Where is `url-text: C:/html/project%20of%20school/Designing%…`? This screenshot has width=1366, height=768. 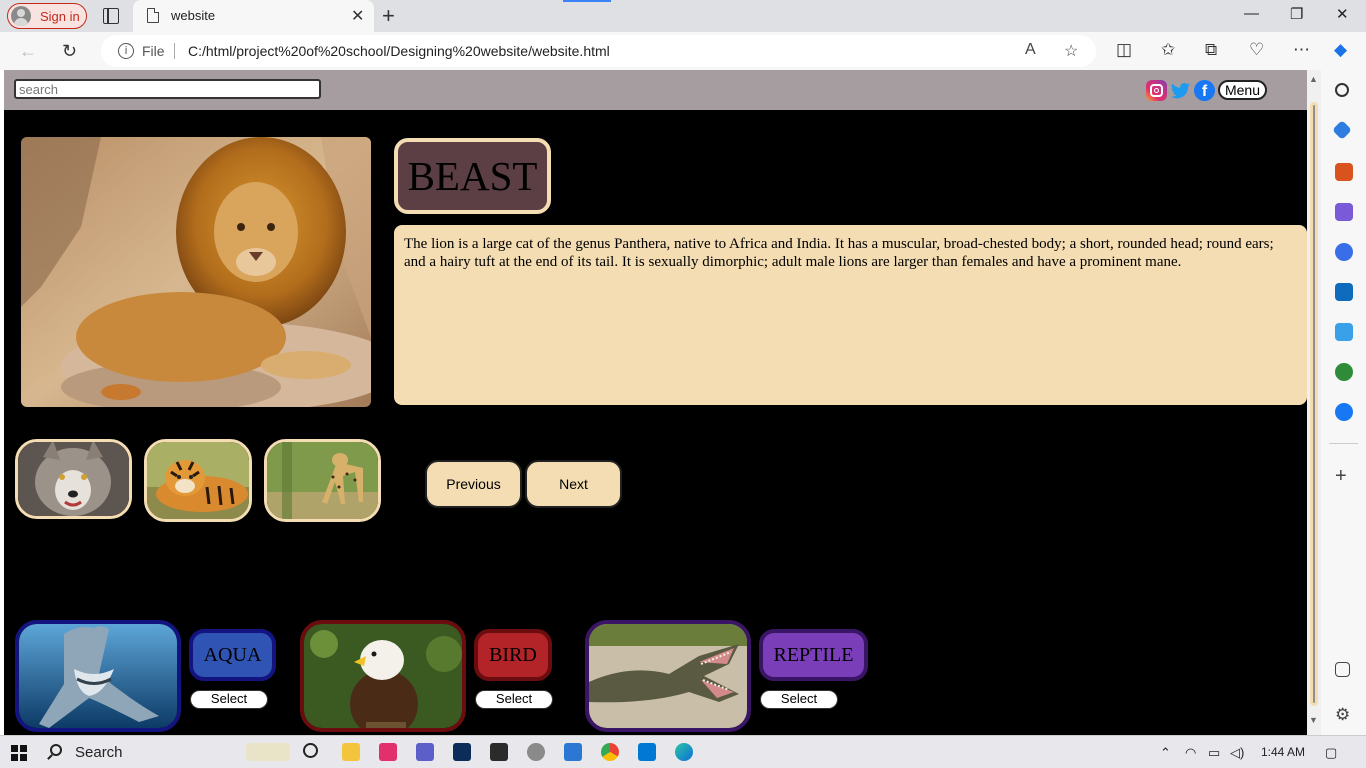 url-text: C:/html/project%20of%20school/Designing%… is located at coordinates (399, 51).